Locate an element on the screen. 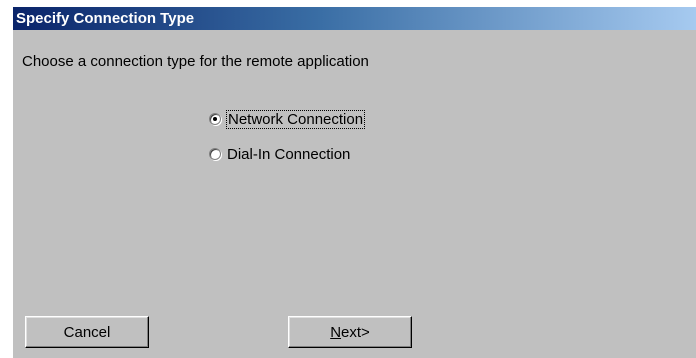 The image size is (696, 358). next-label-rest: ext> is located at coordinates (355, 332).